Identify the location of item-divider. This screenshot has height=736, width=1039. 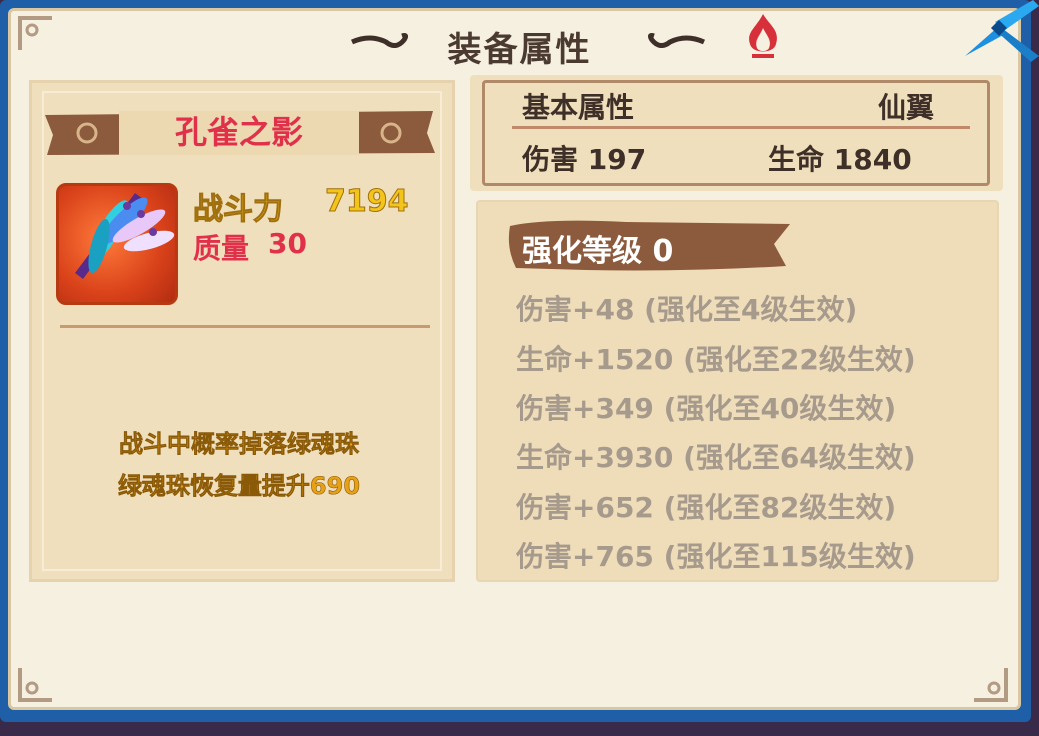
(245, 326).